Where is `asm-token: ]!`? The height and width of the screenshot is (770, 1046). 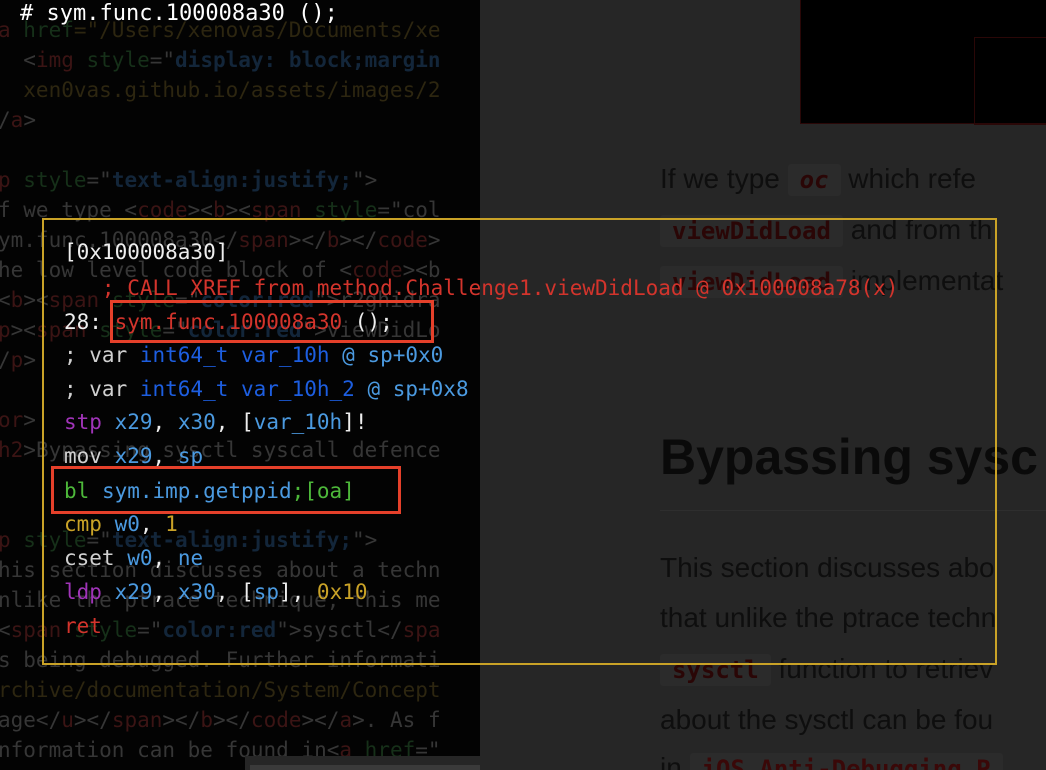 asm-token: ]! is located at coordinates (355, 422).